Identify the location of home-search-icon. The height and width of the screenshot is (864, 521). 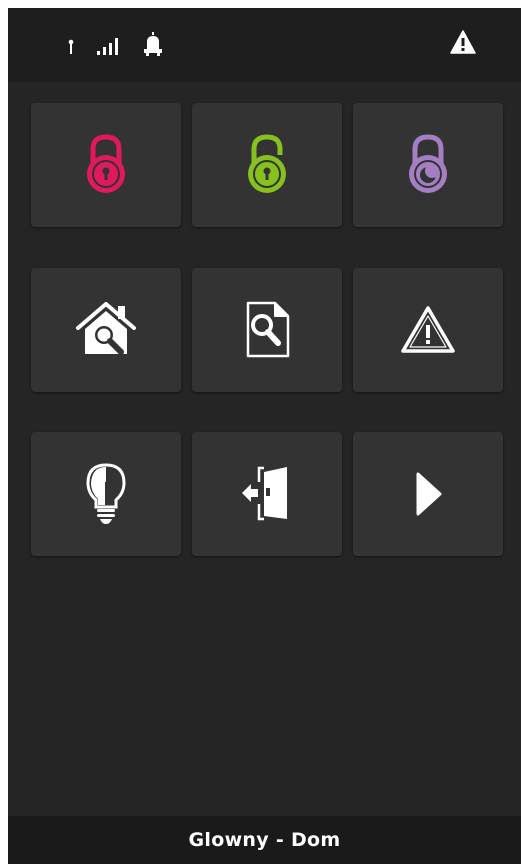
(106, 328).